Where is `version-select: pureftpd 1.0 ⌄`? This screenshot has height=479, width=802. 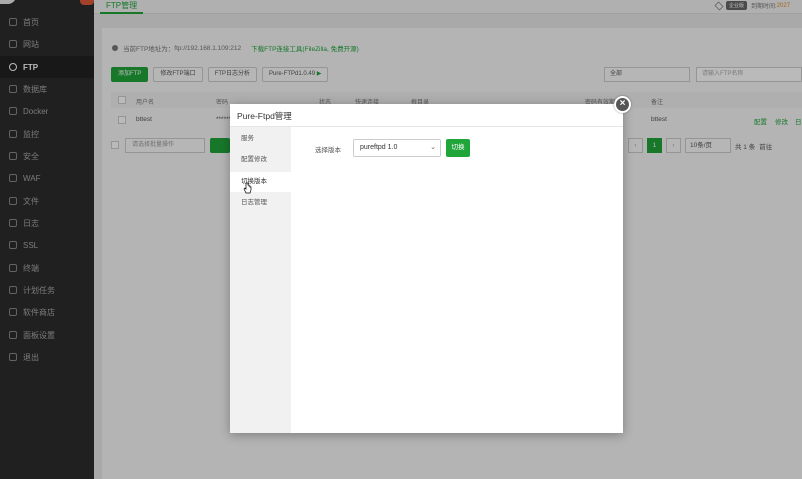 version-select: pureftpd 1.0 ⌄ is located at coordinates (397, 148).